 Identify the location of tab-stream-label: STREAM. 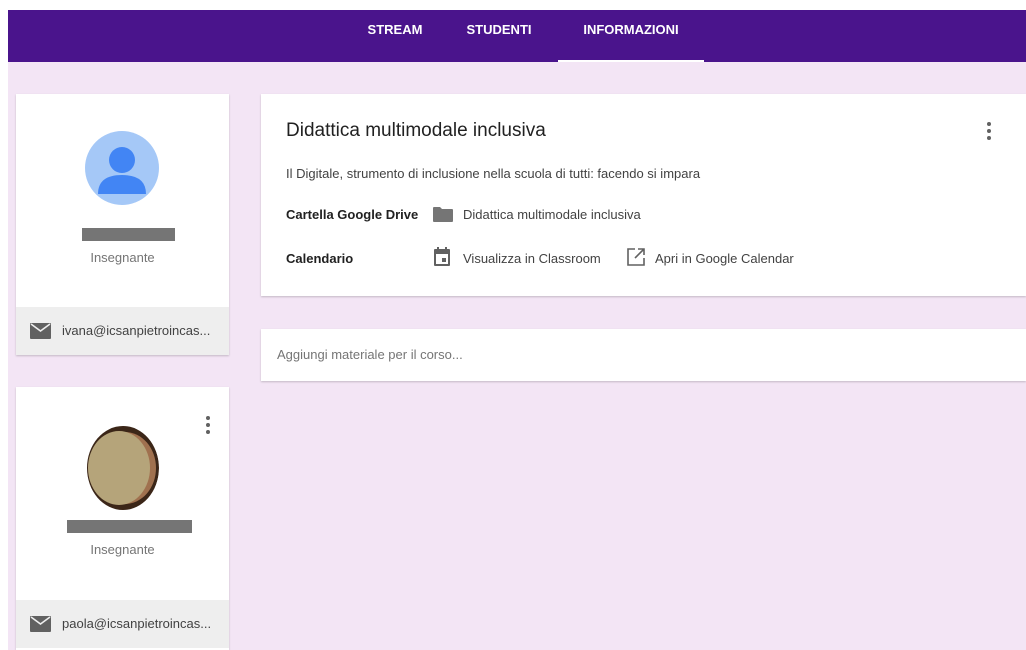
(395, 29).